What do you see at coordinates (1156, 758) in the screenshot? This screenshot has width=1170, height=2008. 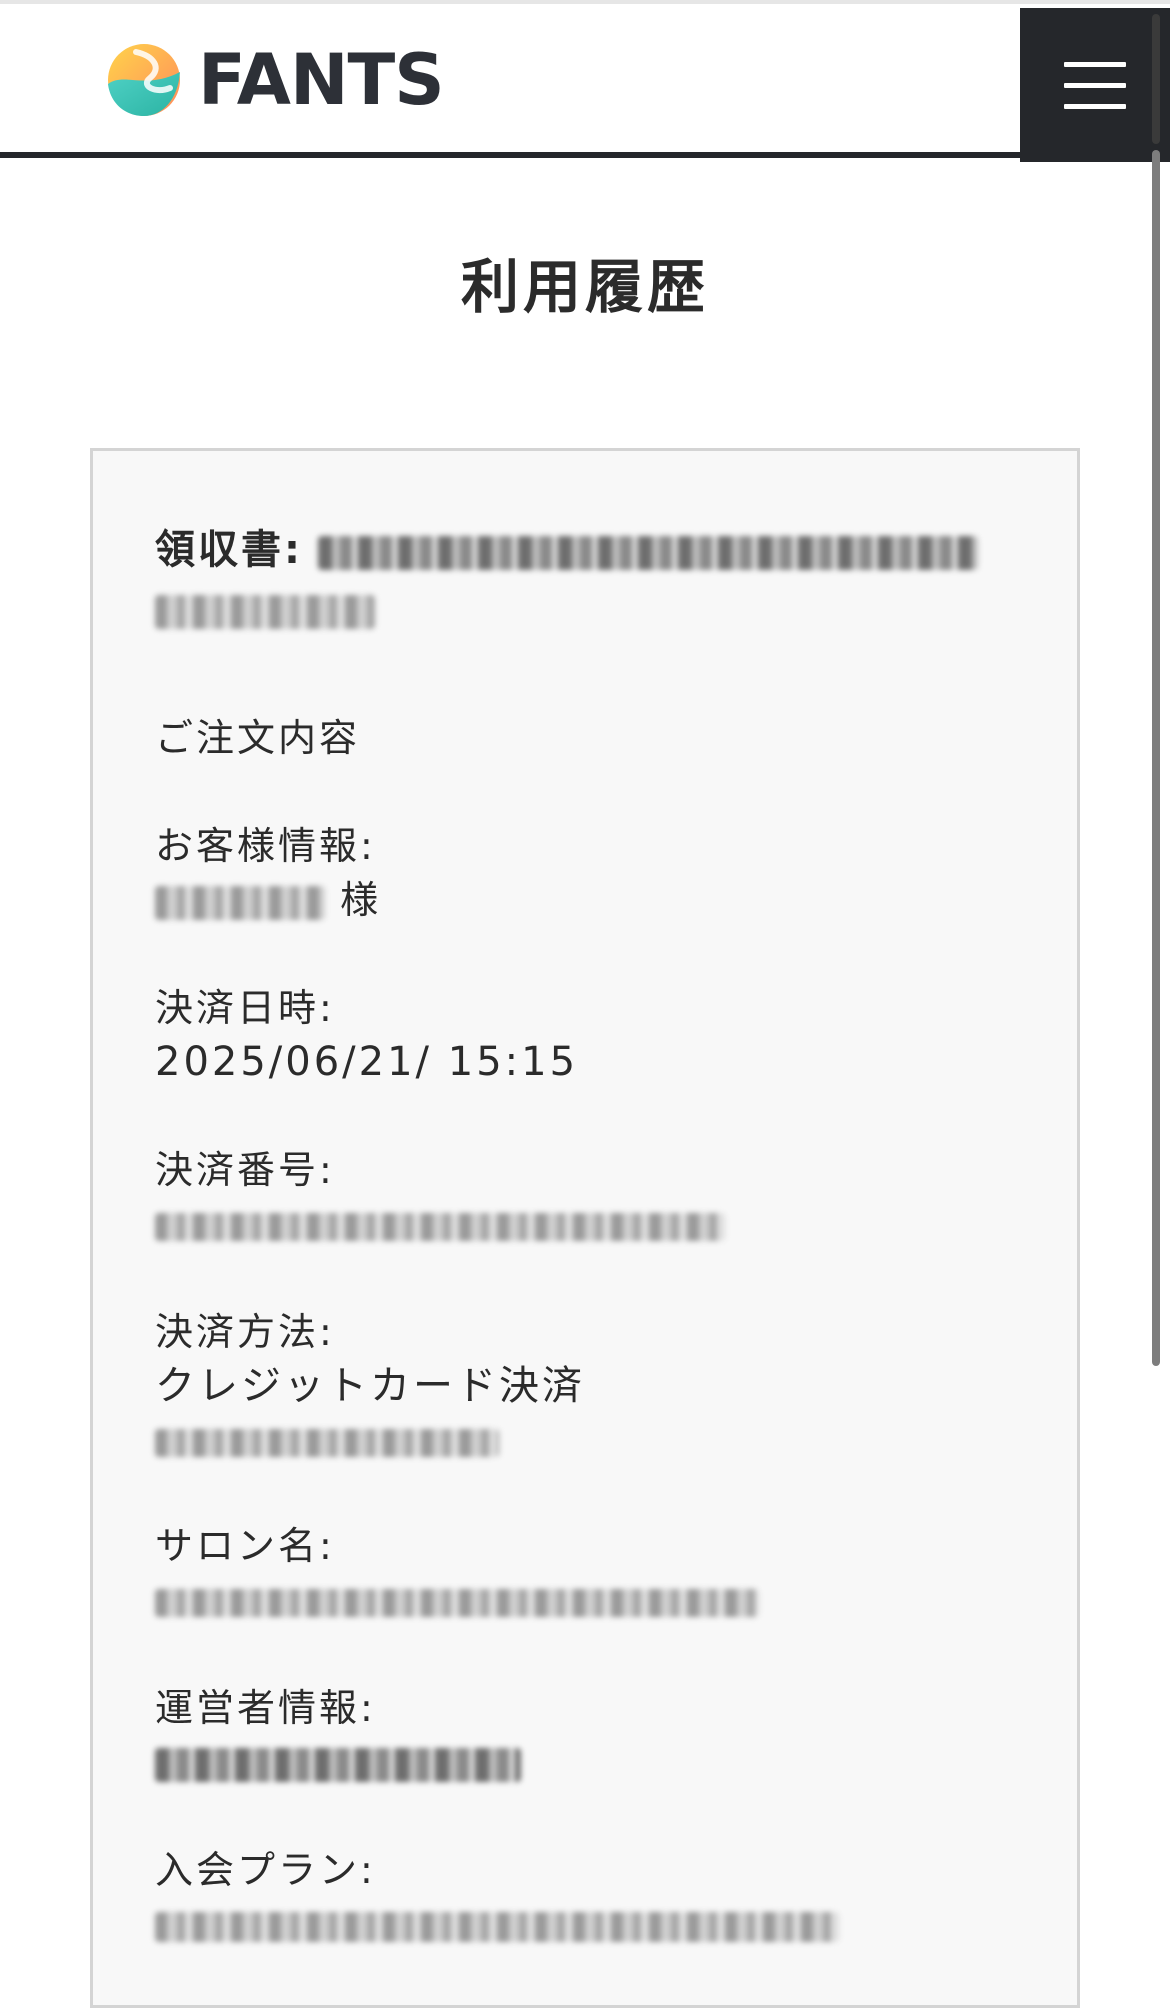 I see `scrollbar-thumb` at bounding box center [1156, 758].